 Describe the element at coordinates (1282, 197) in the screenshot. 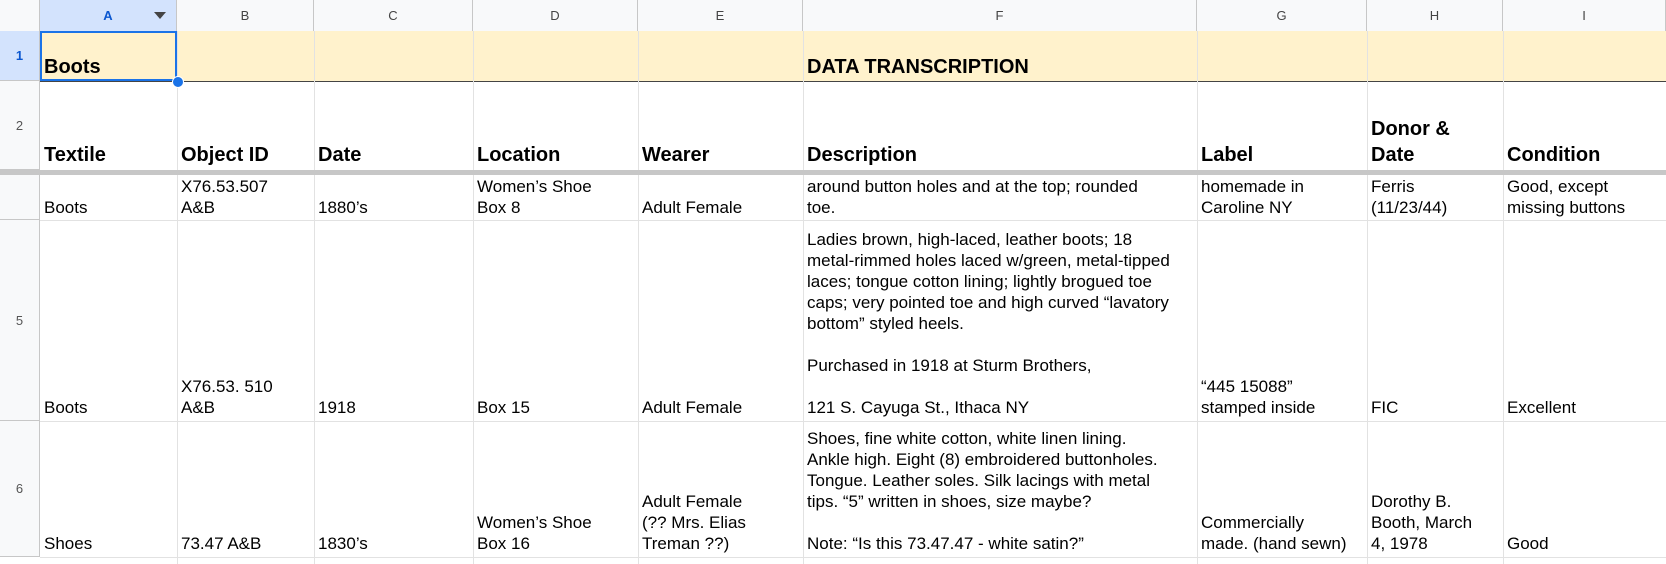

I see `table-cell: homemade in Caroline NY` at that location.